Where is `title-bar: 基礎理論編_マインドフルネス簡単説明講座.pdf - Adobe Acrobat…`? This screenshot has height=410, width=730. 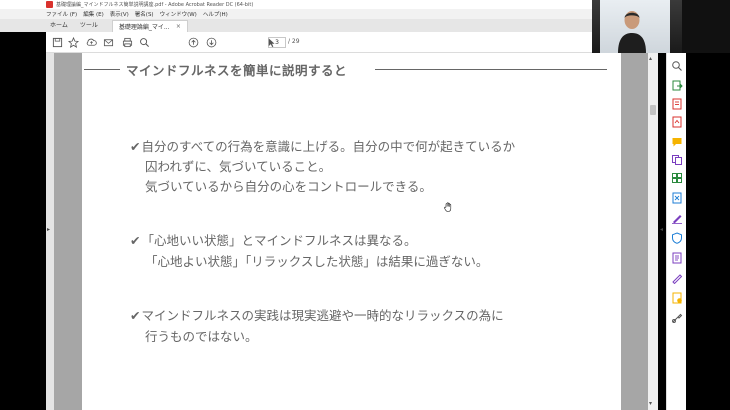
title-bar: 基礎理論編_マインドフルネス簡単説明講座.pdf - Adobe Acrobat… is located at coordinates (296, 4).